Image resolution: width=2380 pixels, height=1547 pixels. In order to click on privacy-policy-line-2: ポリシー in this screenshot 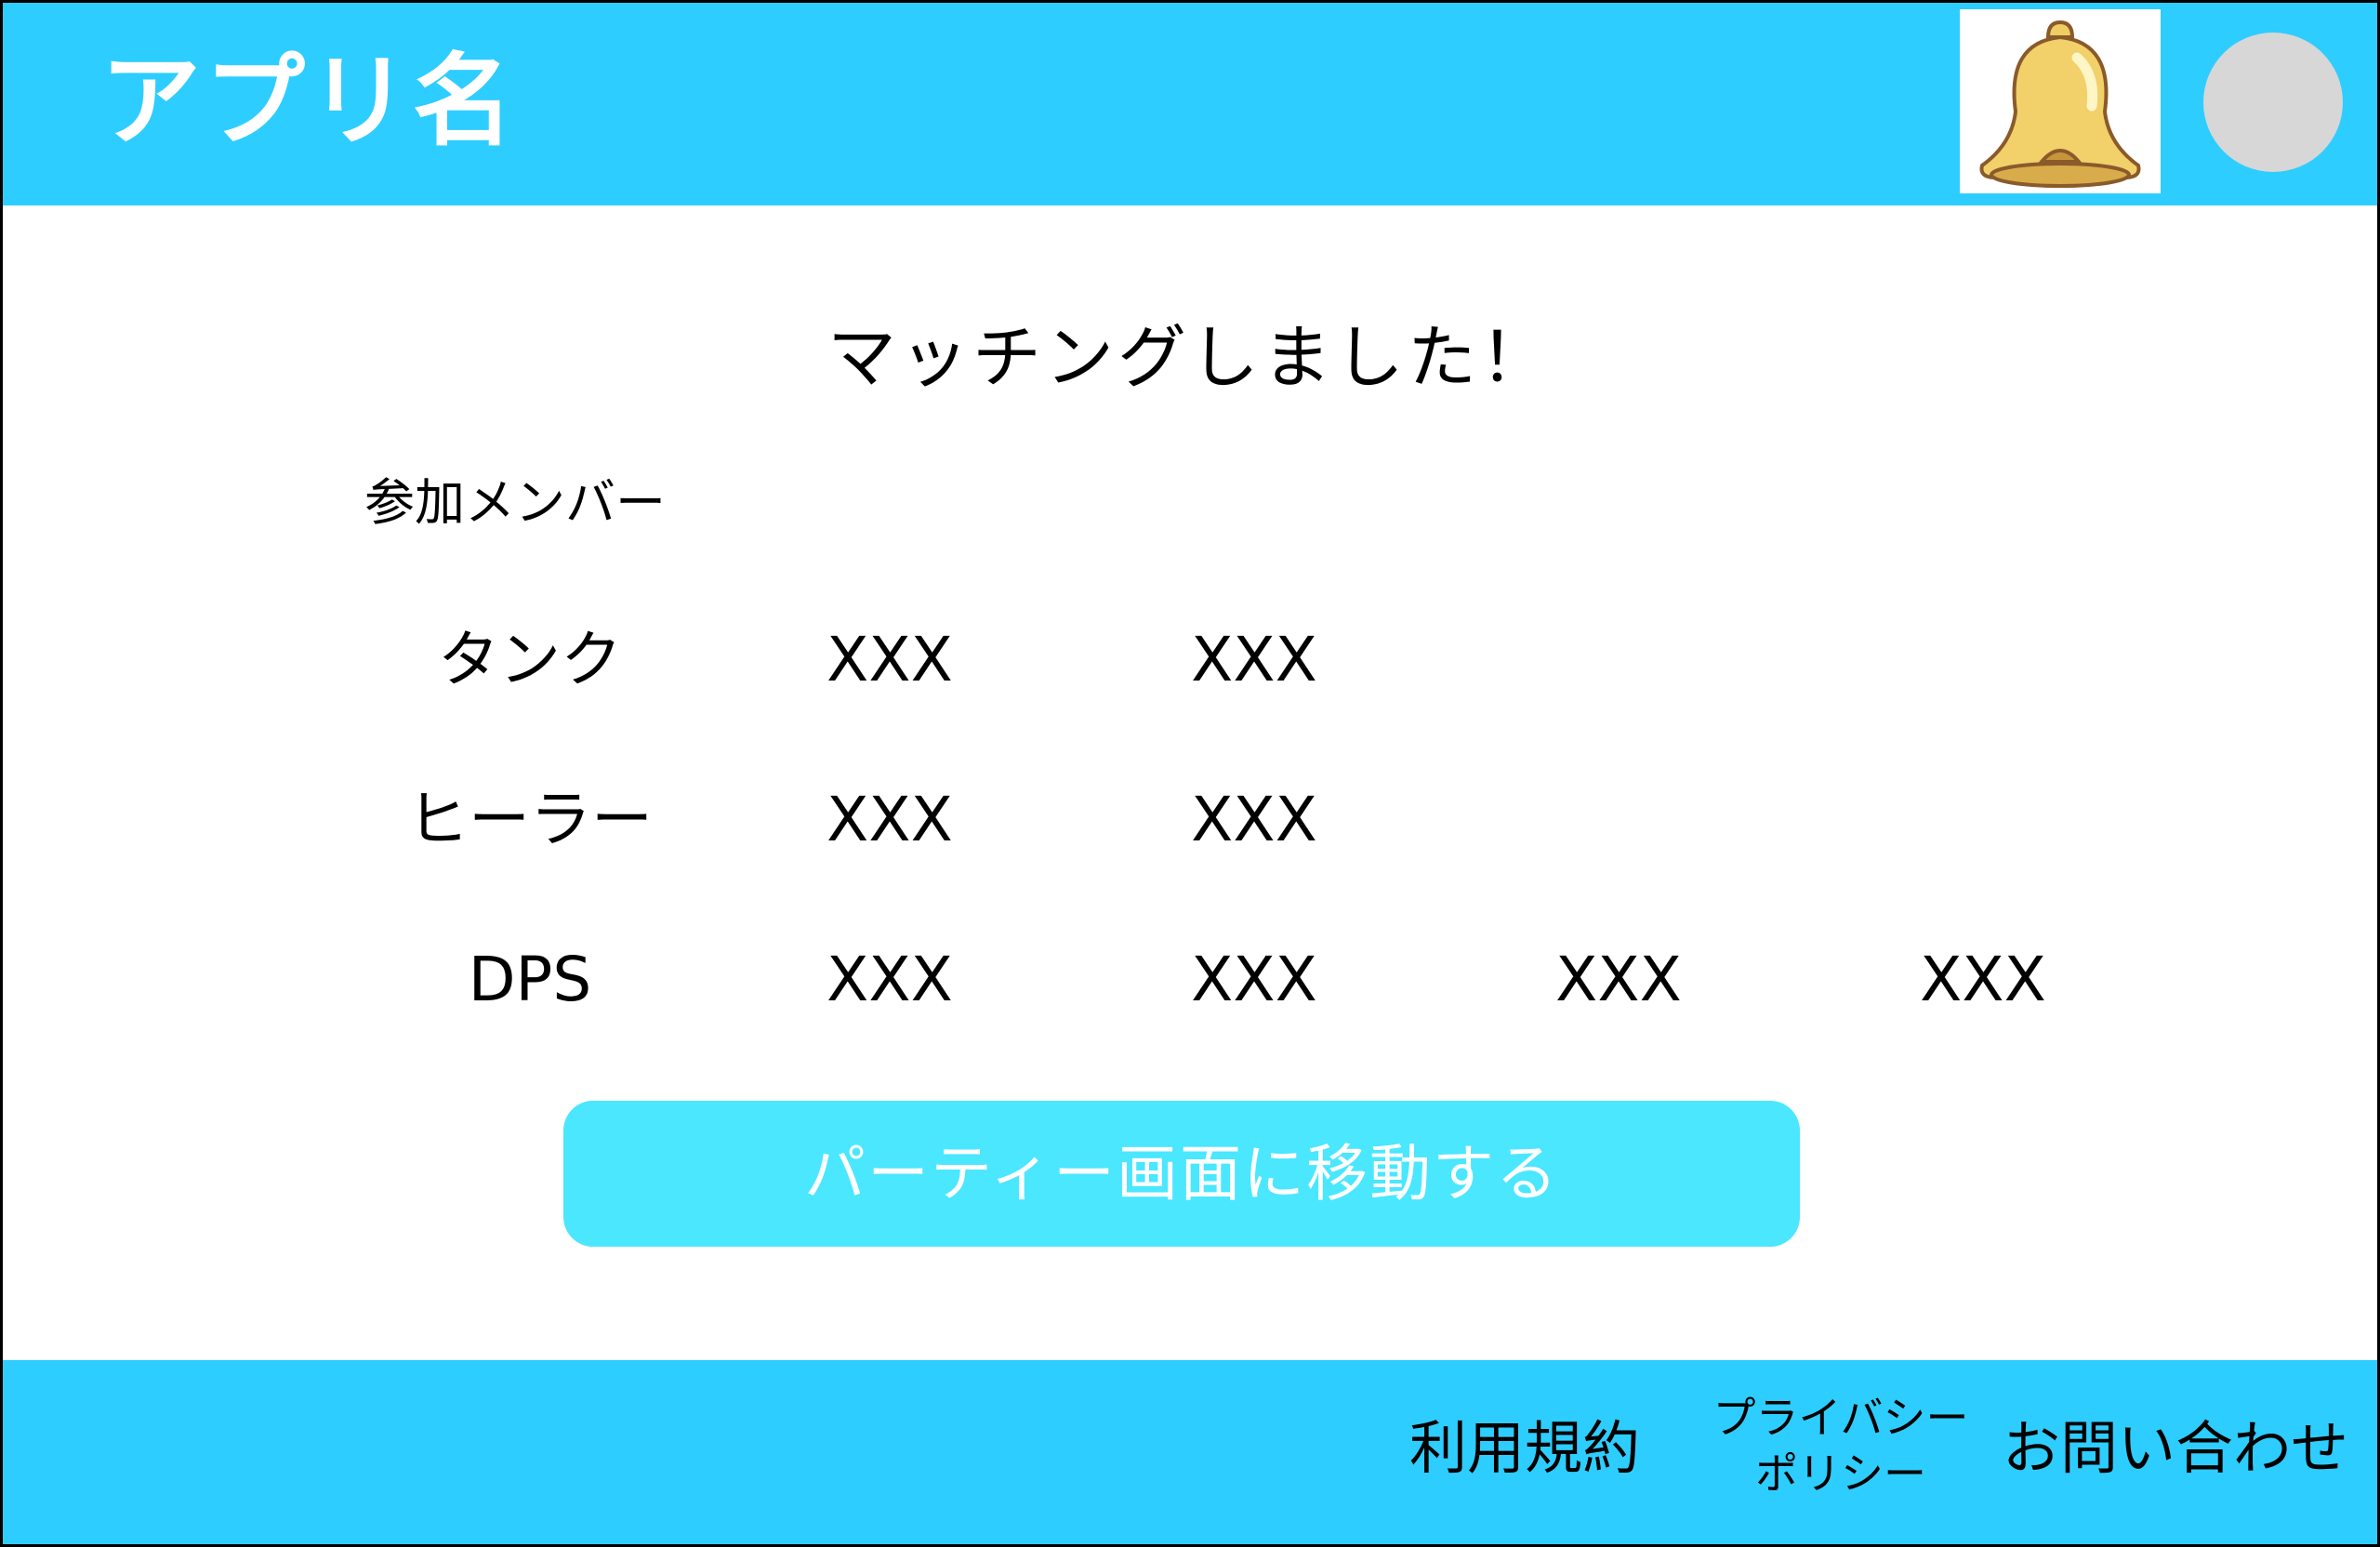, I will do `click(1840, 1473)`.